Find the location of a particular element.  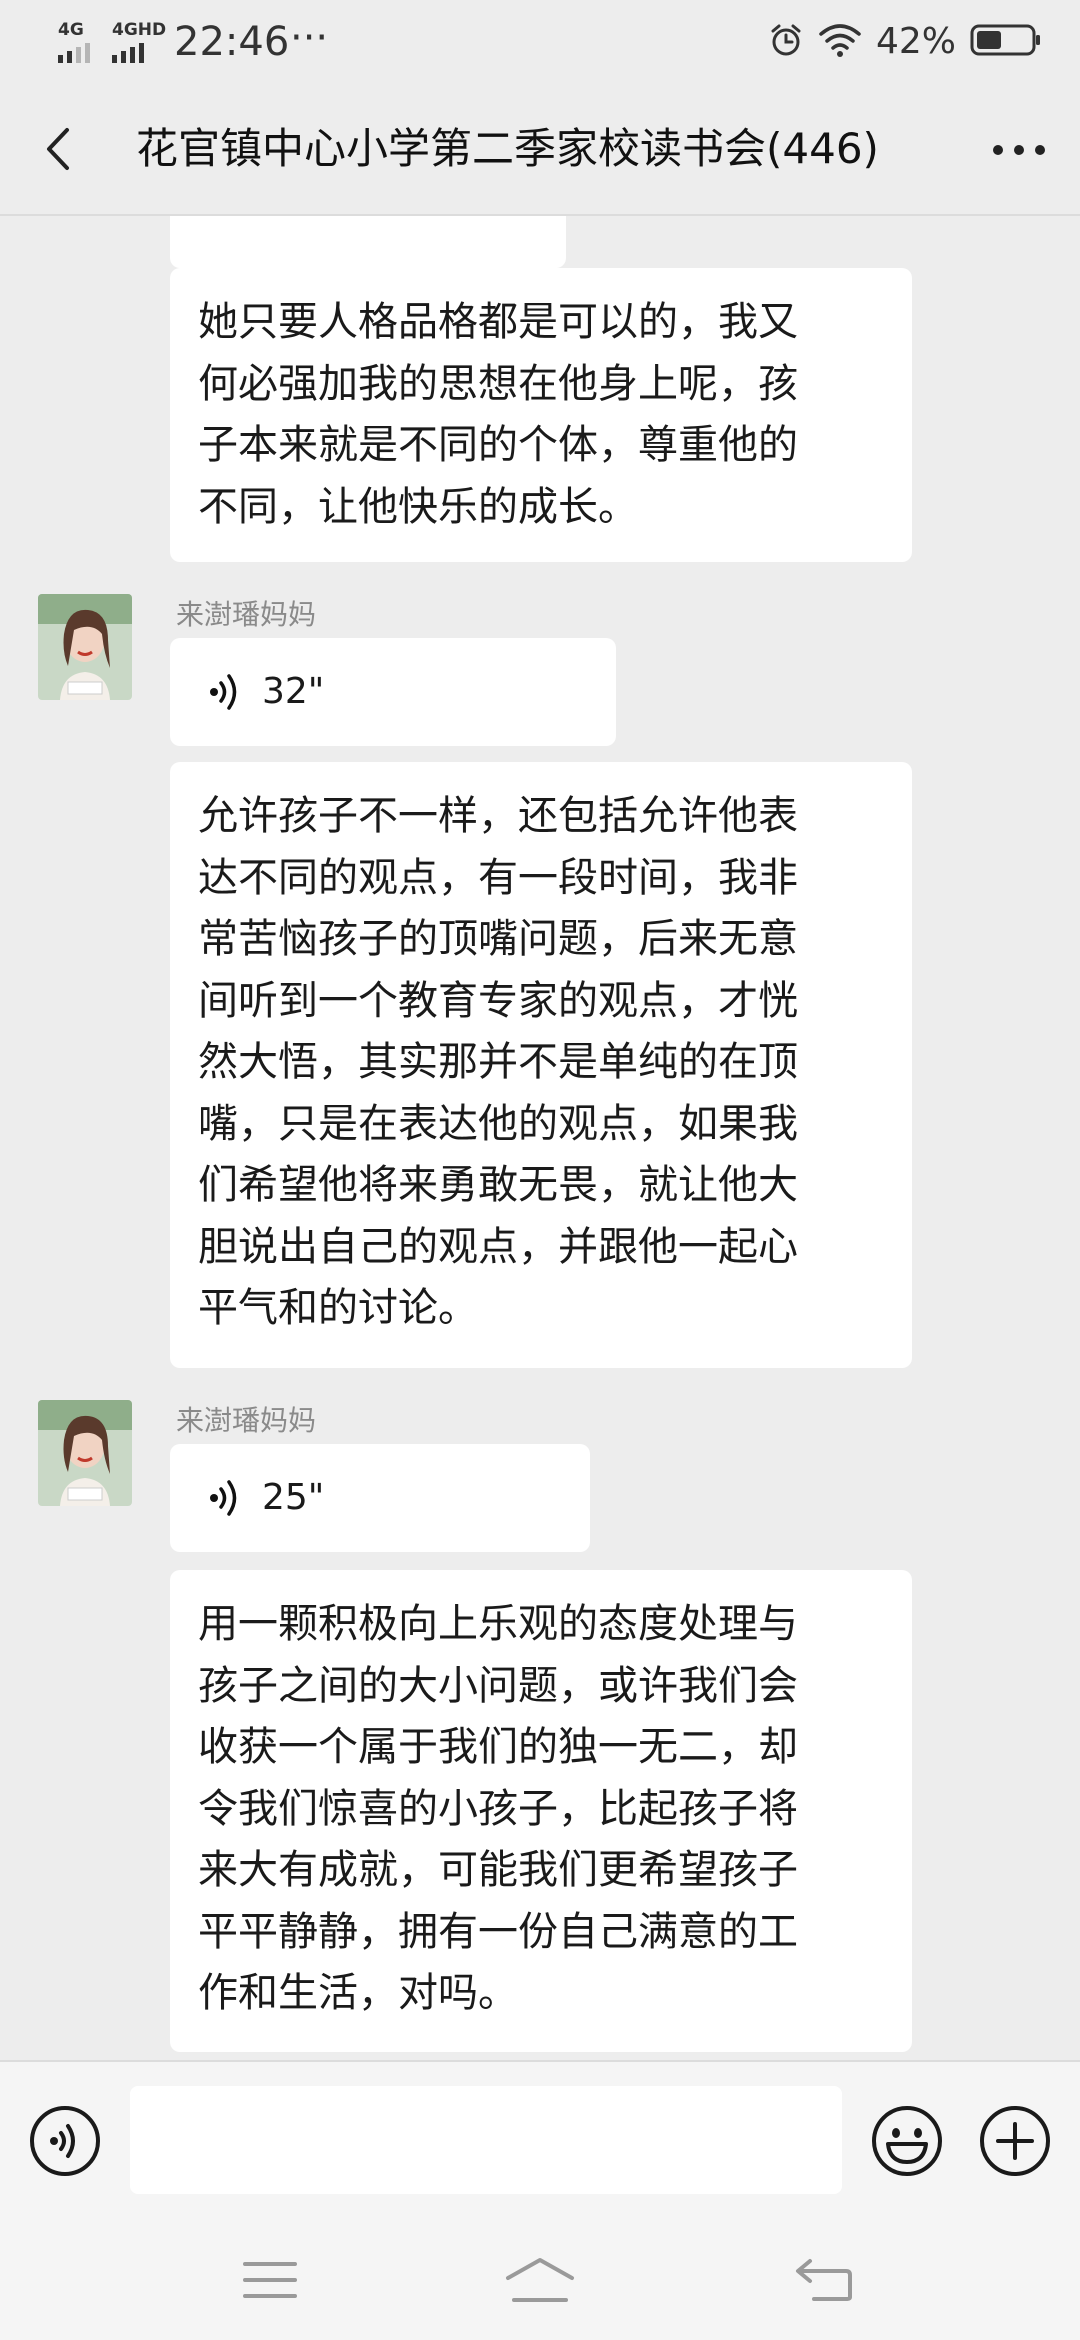

battery-percent: 42% is located at coordinates (915, 41).